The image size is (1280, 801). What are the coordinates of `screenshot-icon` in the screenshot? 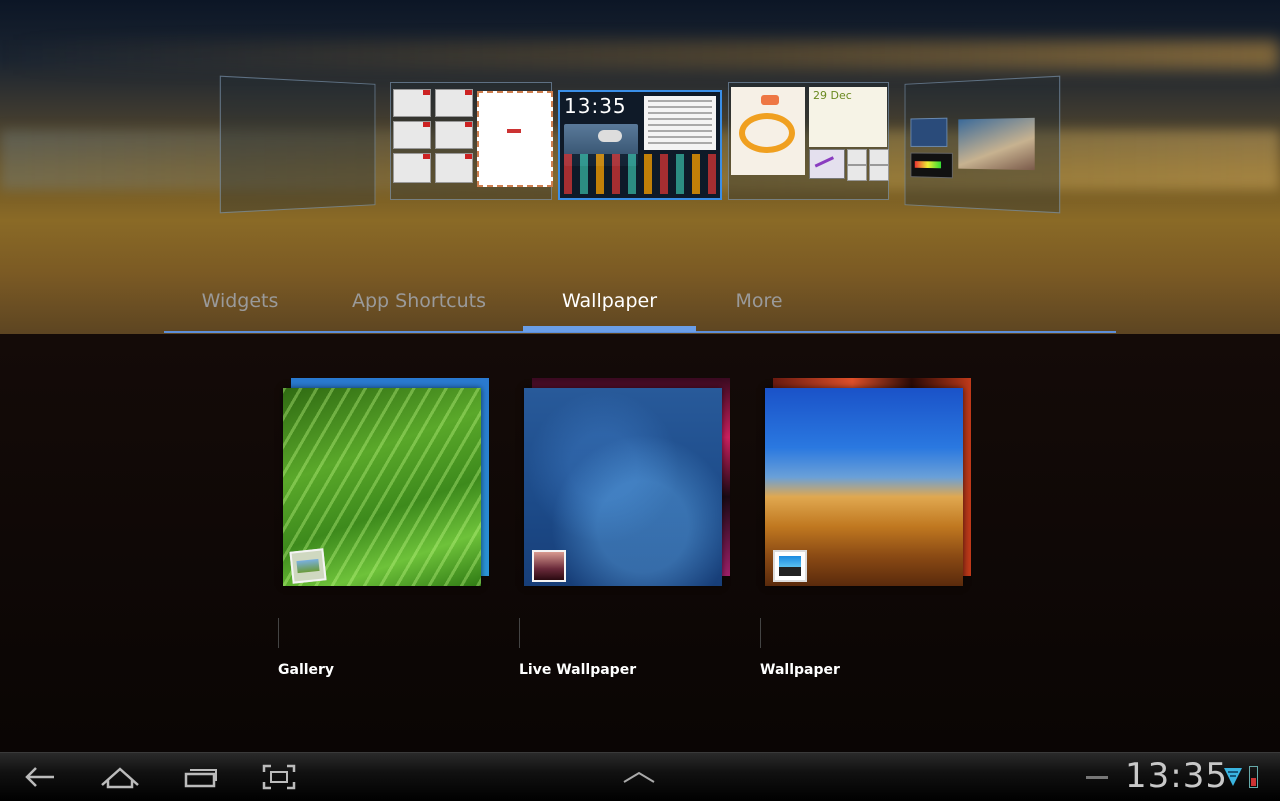 It's located at (279, 777).